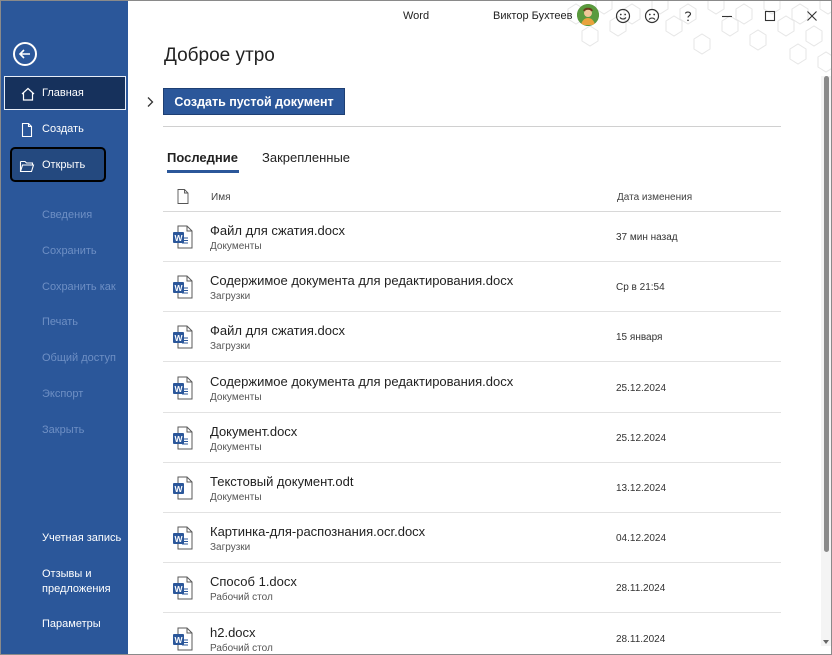 The image size is (832, 655). What do you see at coordinates (826, 314) in the screenshot?
I see `scrollbar-thumb` at bounding box center [826, 314].